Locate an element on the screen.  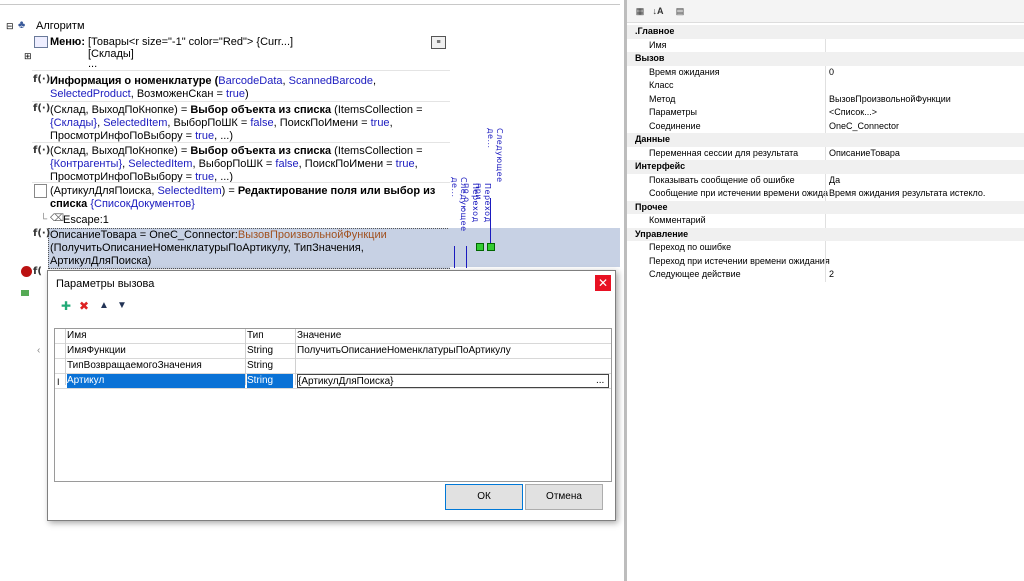
property-value: ОписаниеТовара is located at coordinates (864, 154).